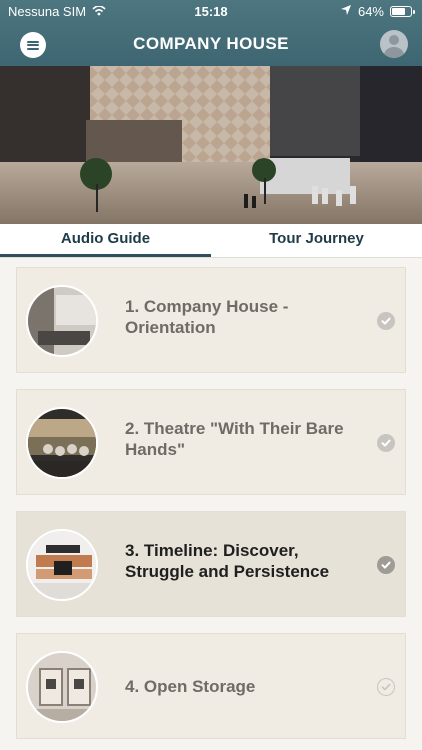 This screenshot has height=750, width=422. Describe the element at coordinates (105, 255) in the screenshot. I see `tab-selected-underline` at that location.